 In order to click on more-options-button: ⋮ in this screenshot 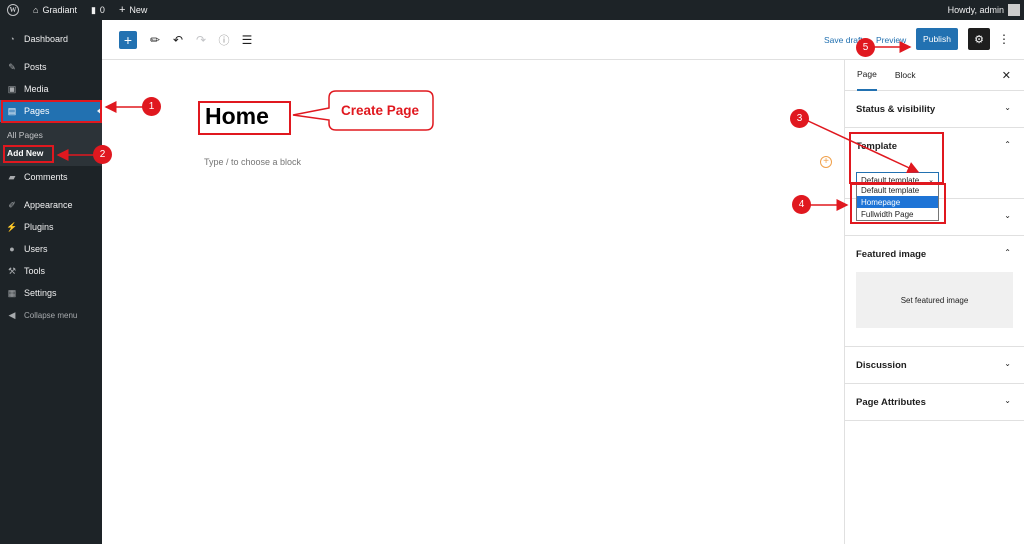, I will do `click(1004, 39)`.